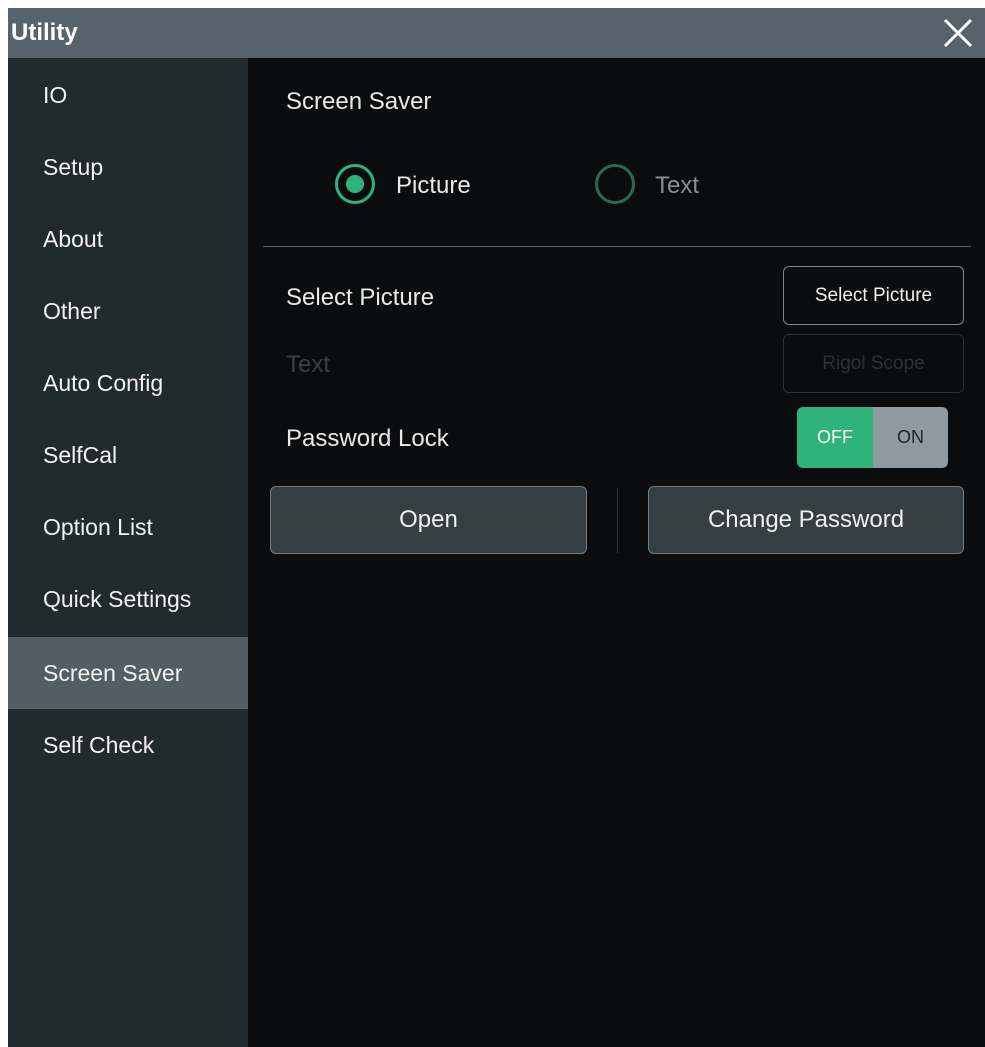 The image size is (985, 1047). I want to click on sidebar-item-screen-saver: Screen Saver, so click(128, 673).